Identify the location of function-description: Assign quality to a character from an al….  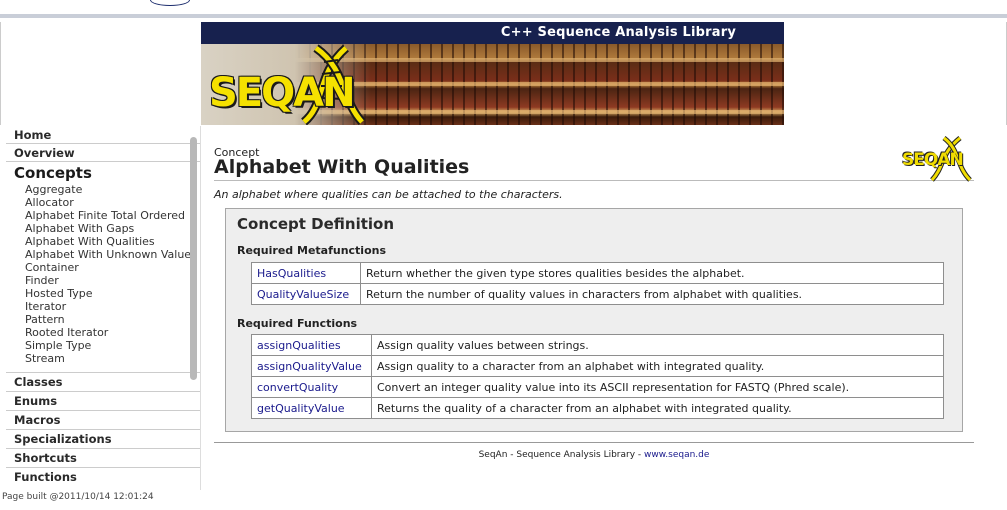
(657, 366).